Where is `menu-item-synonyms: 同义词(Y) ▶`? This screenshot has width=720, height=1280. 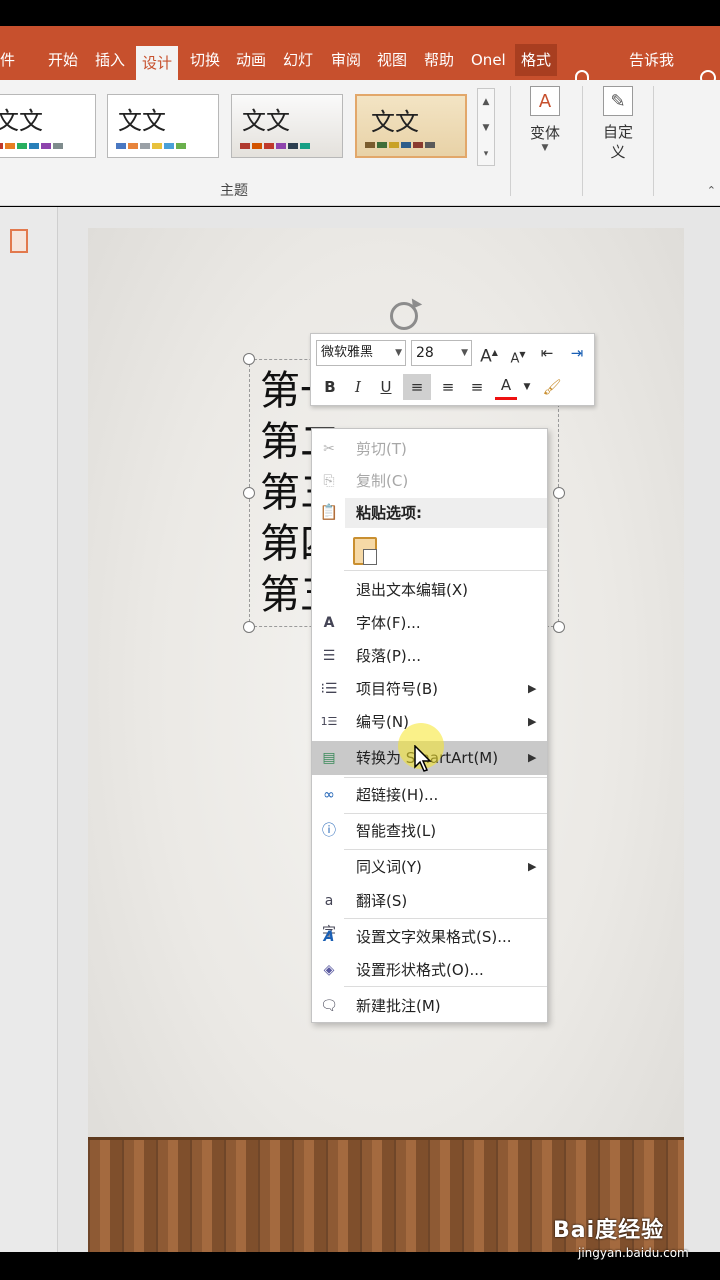
menu-item-synonyms: 同义词(Y) ▶ is located at coordinates (429, 867).